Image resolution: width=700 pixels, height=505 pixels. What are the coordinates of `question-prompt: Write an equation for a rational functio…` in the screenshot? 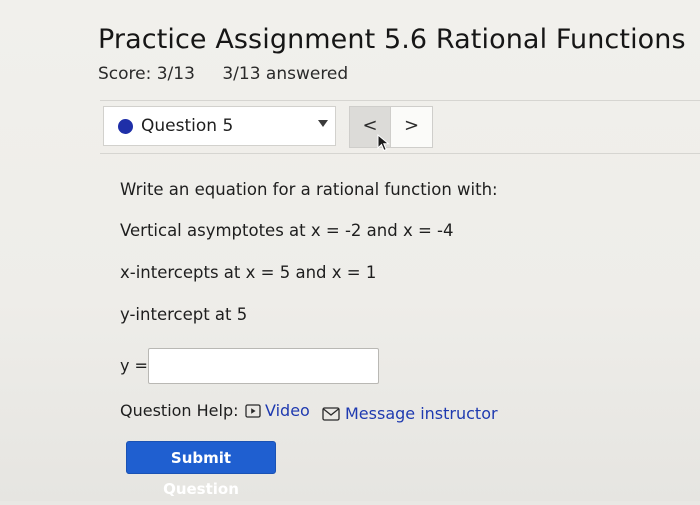 It's located at (309, 189).